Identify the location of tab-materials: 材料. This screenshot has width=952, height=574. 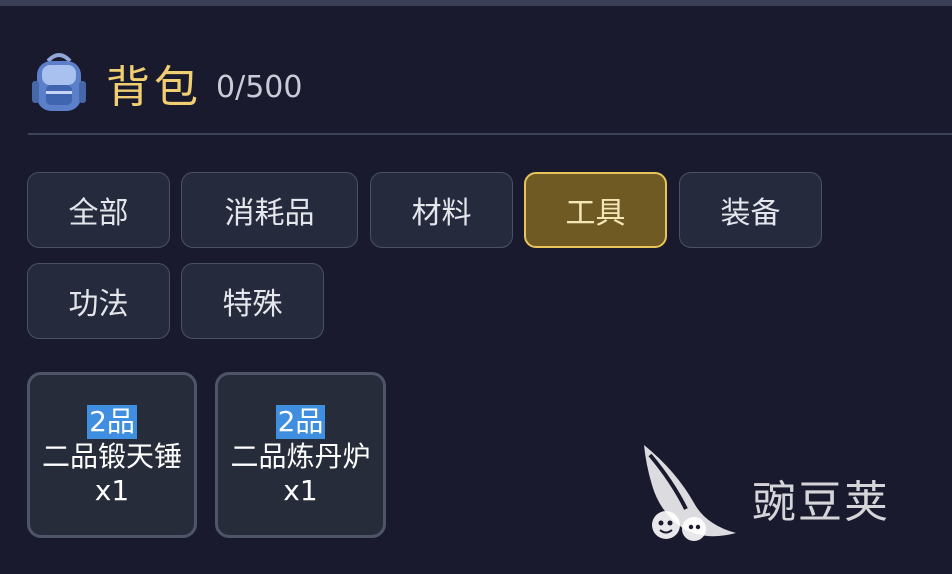
(441, 210).